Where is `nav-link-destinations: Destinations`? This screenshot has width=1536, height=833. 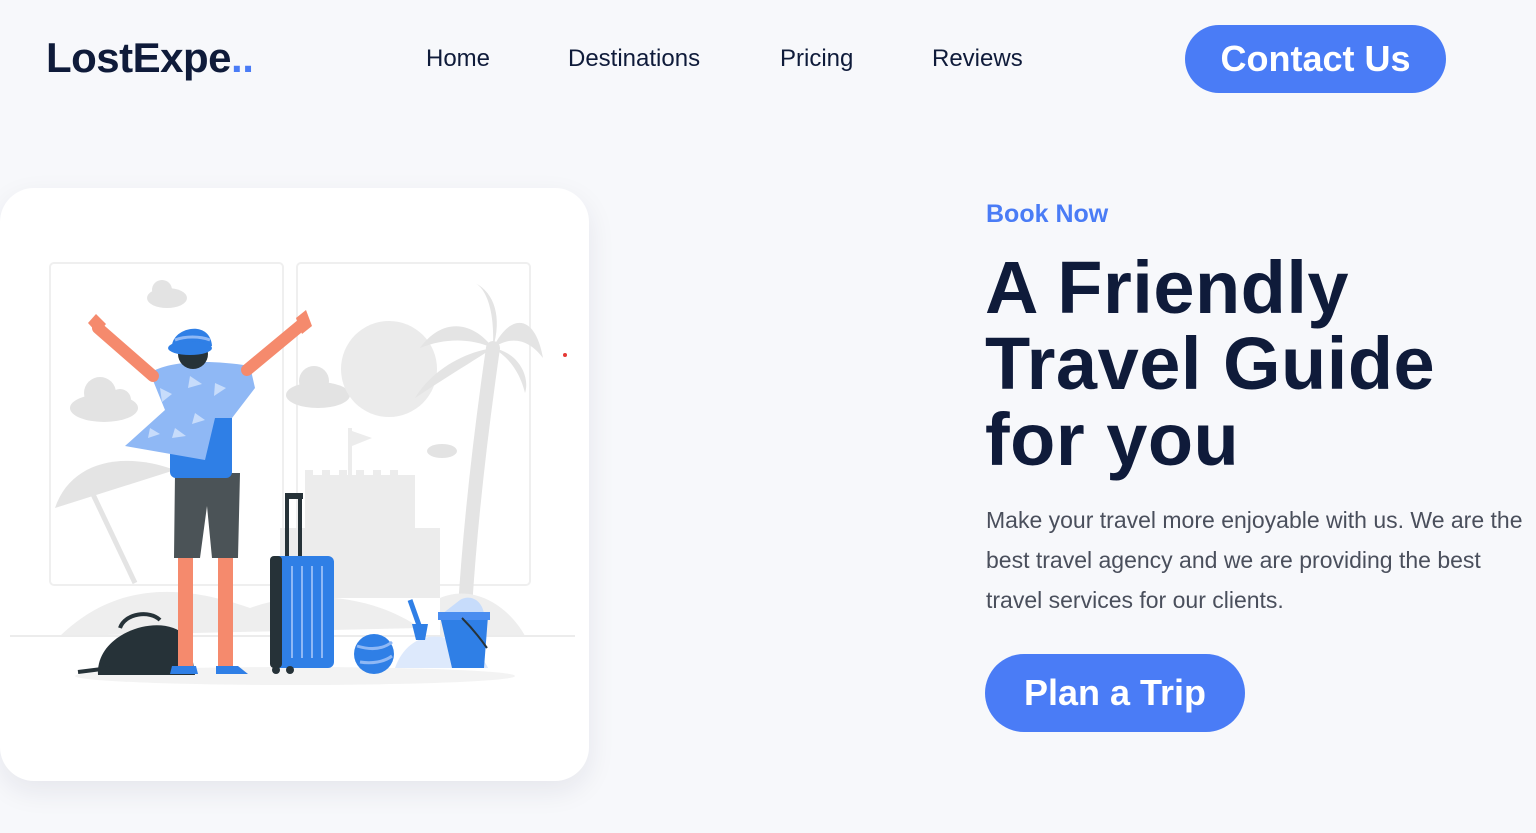 nav-link-destinations: Destinations is located at coordinates (634, 59).